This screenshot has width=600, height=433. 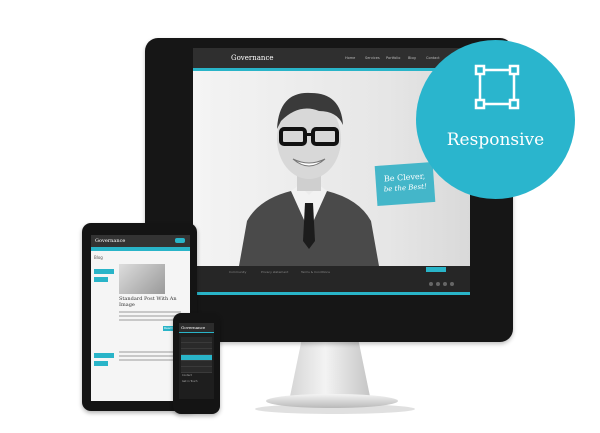 What do you see at coordinates (436, 269) in the screenshot?
I see `slider-pager` at bounding box center [436, 269].